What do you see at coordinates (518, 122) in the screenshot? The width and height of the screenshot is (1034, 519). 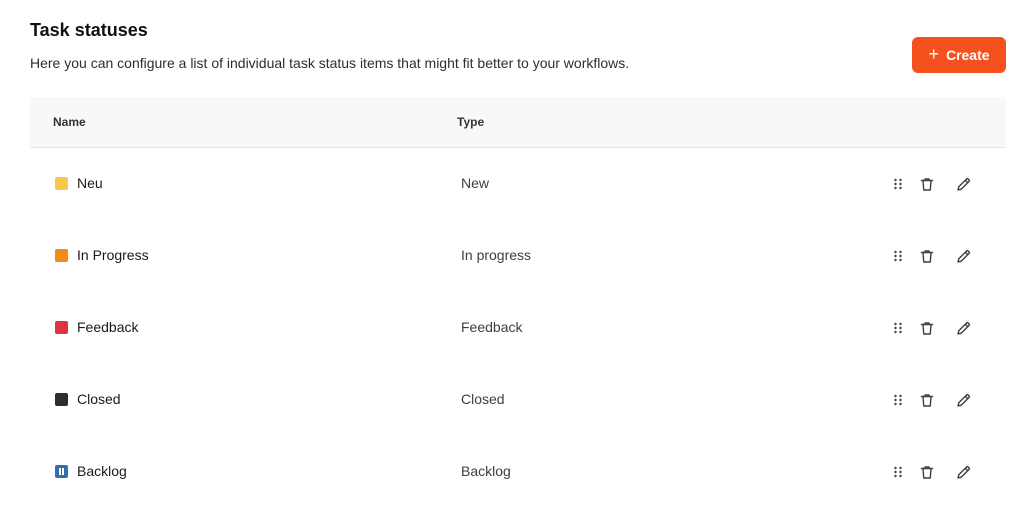 I see `table-header: Name Type` at bounding box center [518, 122].